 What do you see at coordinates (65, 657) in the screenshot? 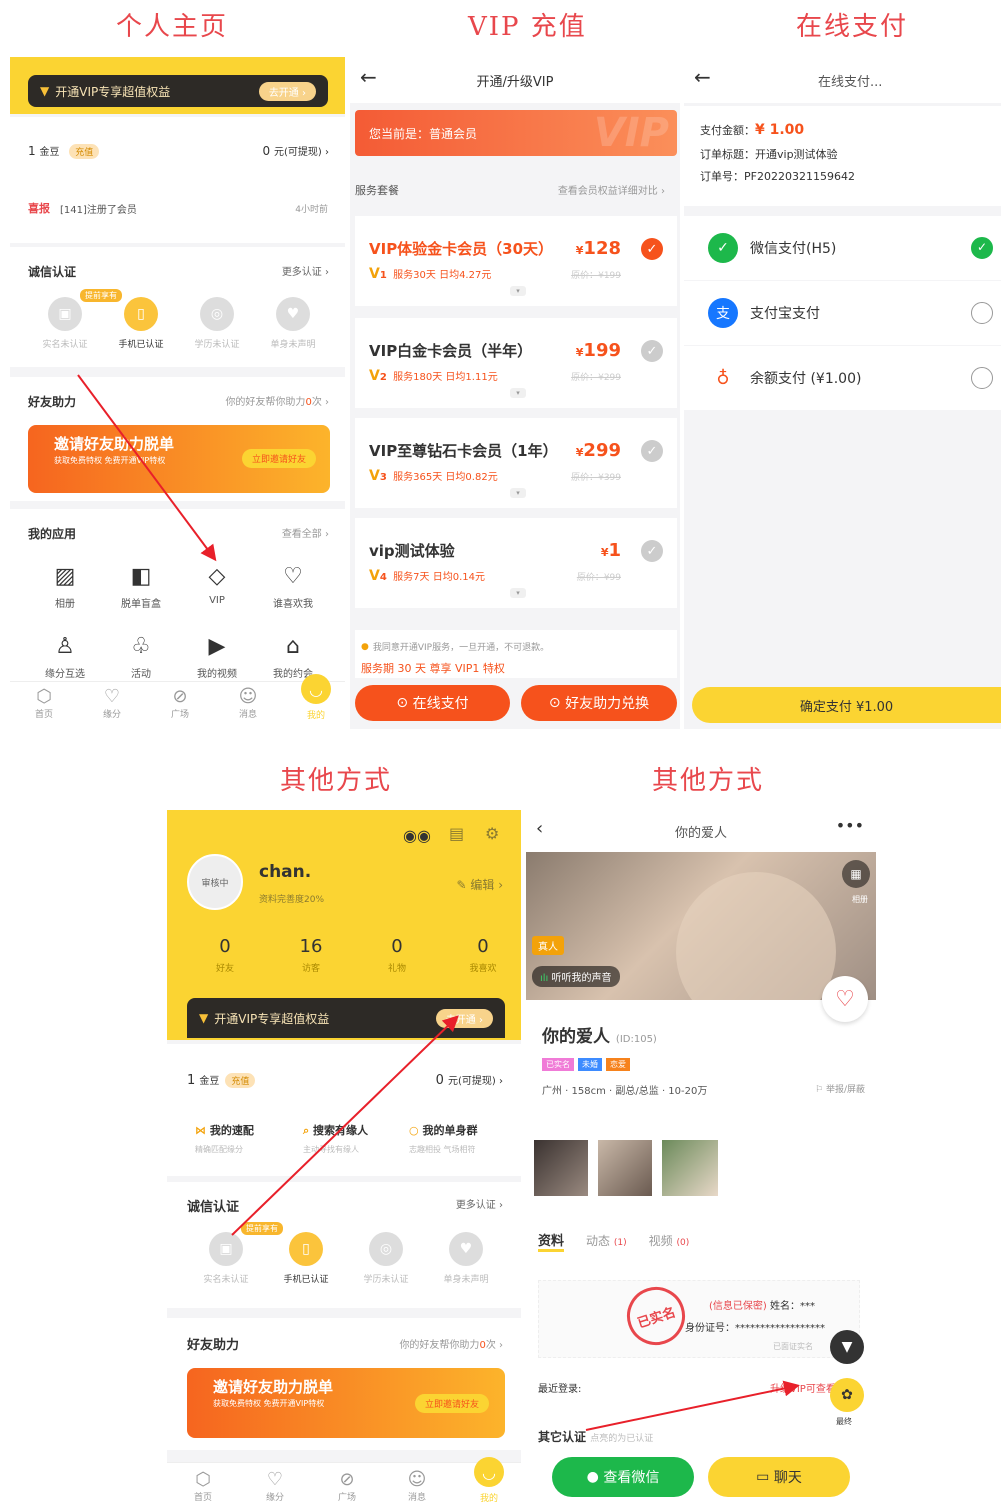
I see `app-match: ♙ 缘分互选` at bounding box center [65, 657].